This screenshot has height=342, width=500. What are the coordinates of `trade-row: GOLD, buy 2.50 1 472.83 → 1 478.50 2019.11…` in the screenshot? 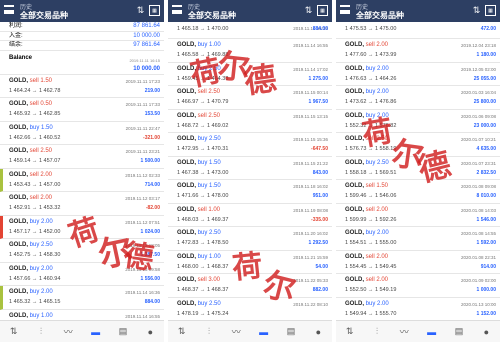 It's located at (250, 239).